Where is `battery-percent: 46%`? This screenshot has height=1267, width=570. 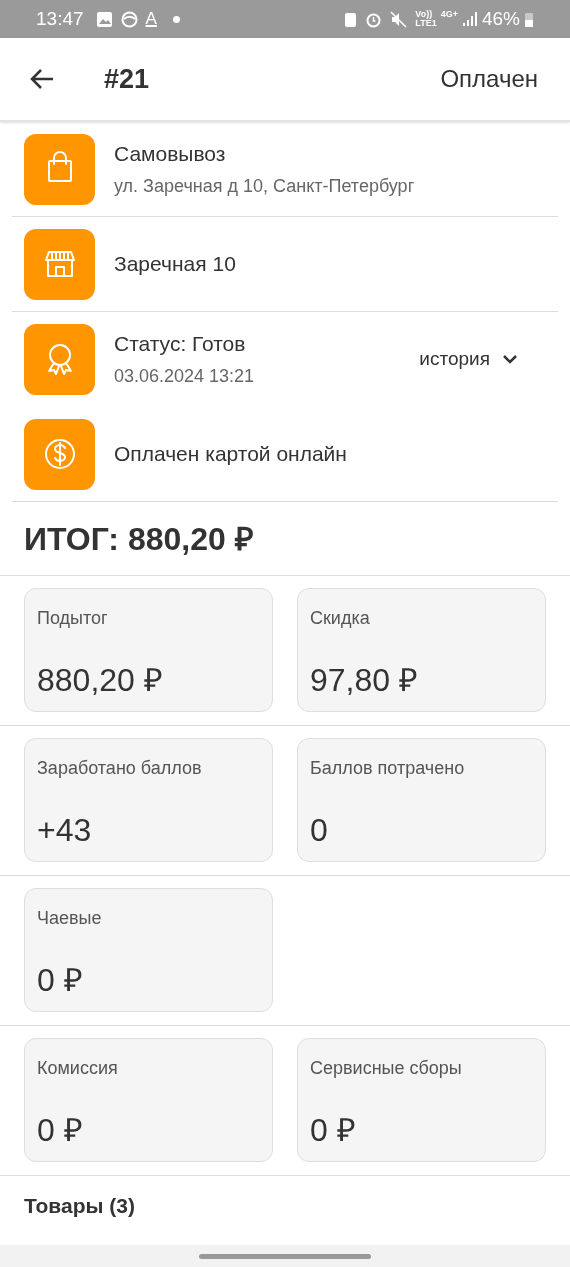 battery-percent: 46% is located at coordinates (500, 18).